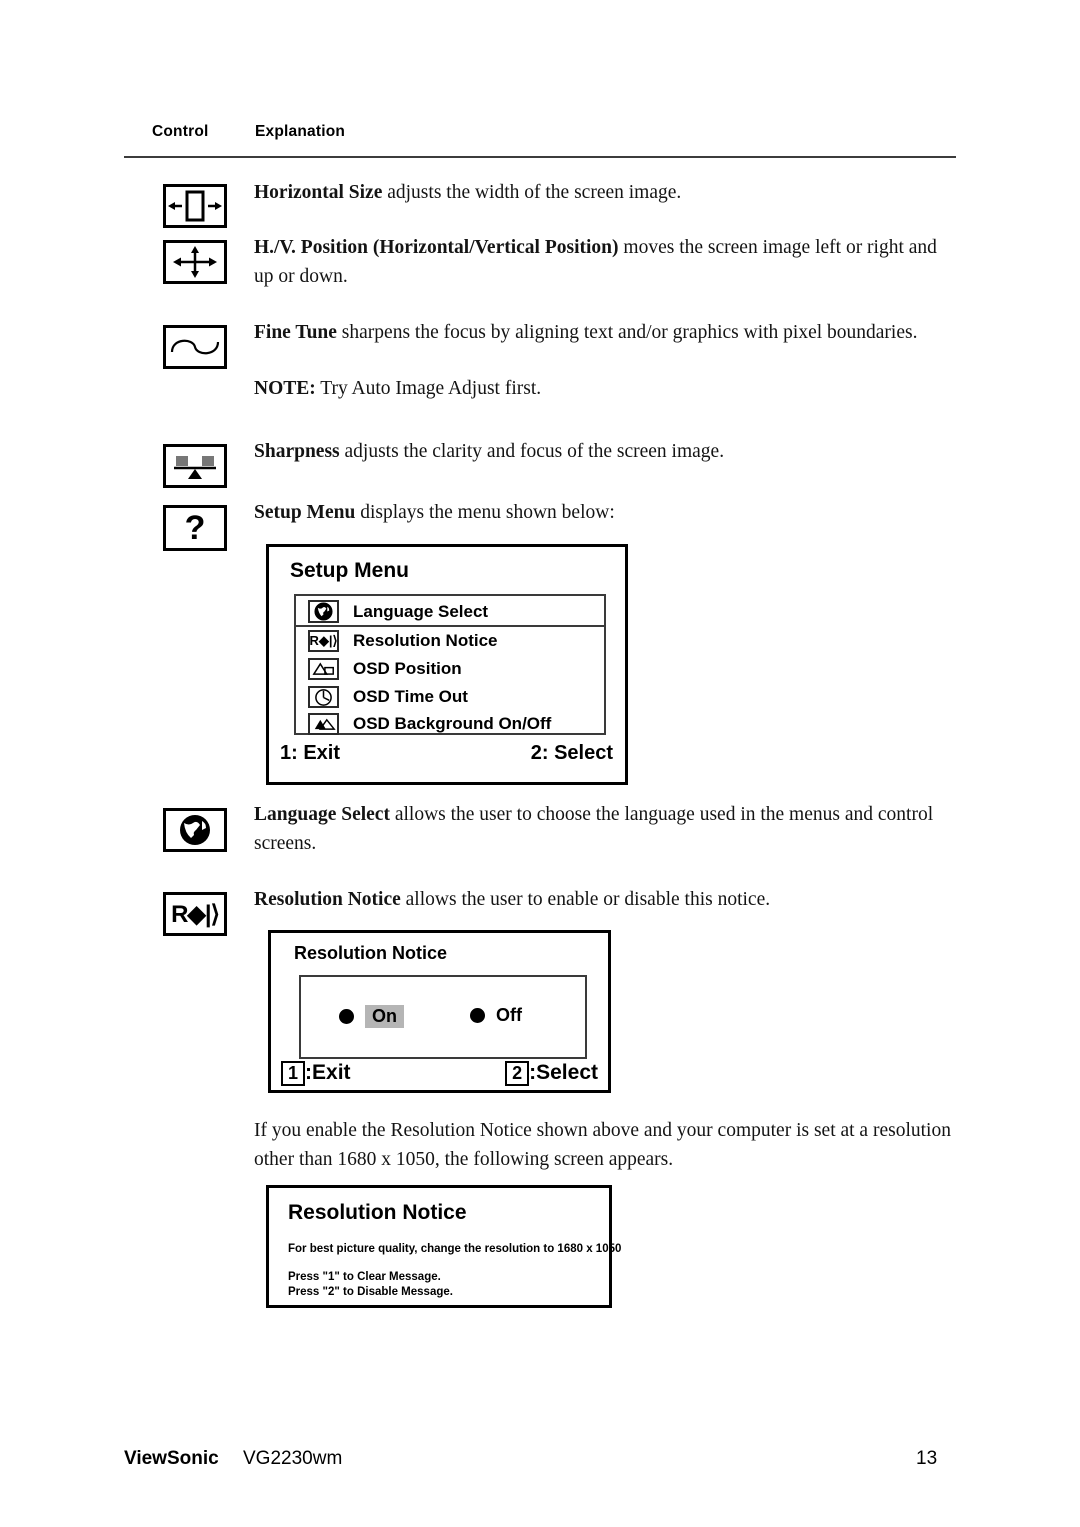  I want to click on entry-fine-tune-note: NOTE: Try Auto Image Adjust first., so click(604, 388).